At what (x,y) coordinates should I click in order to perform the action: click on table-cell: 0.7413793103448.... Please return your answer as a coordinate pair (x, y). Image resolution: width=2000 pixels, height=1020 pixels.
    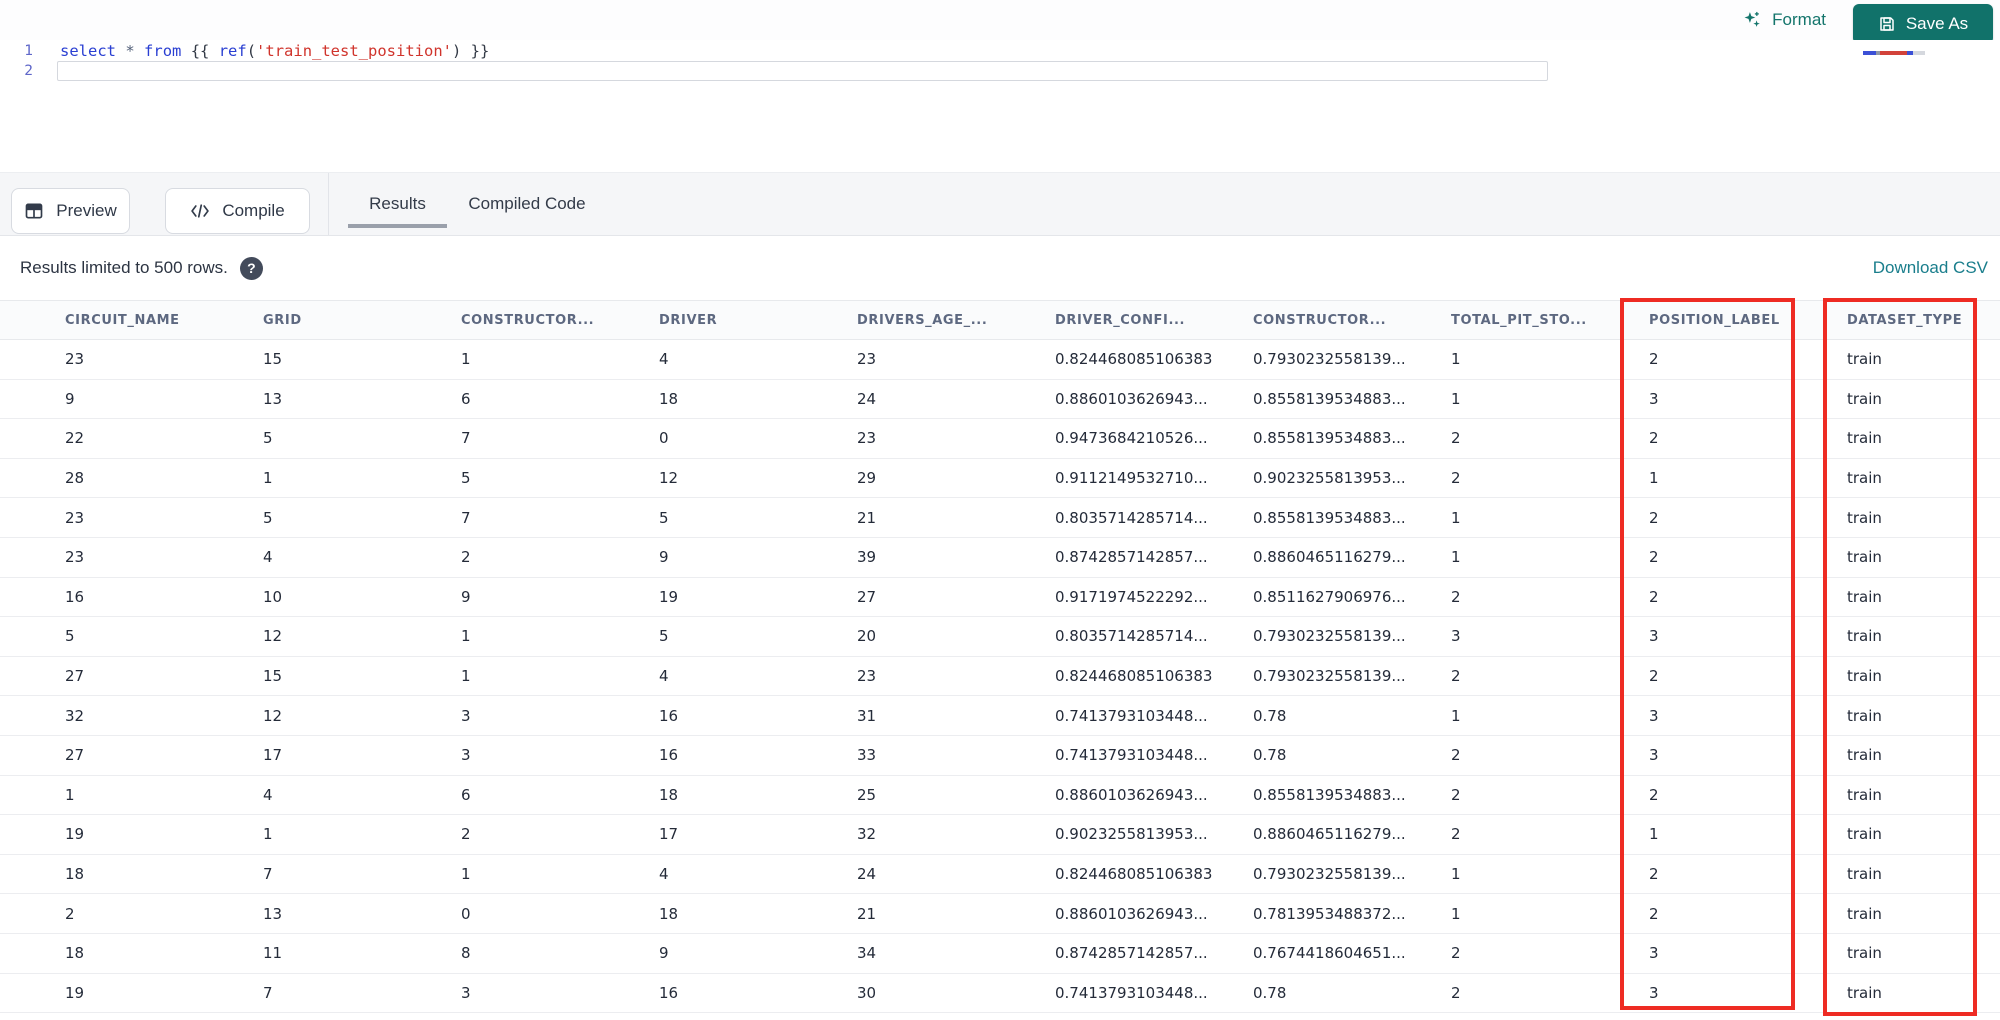
    Looking at the image, I should click on (1131, 755).